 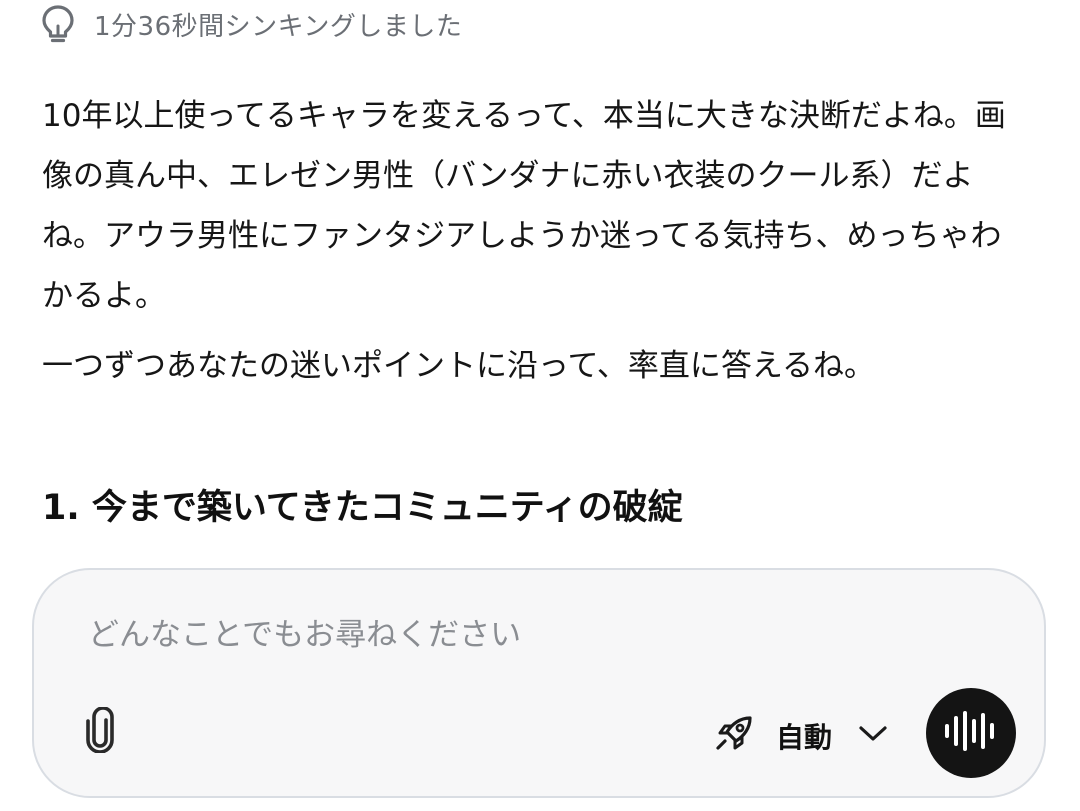 What do you see at coordinates (58, 24) in the screenshot?
I see `lightbulb-icon` at bounding box center [58, 24].